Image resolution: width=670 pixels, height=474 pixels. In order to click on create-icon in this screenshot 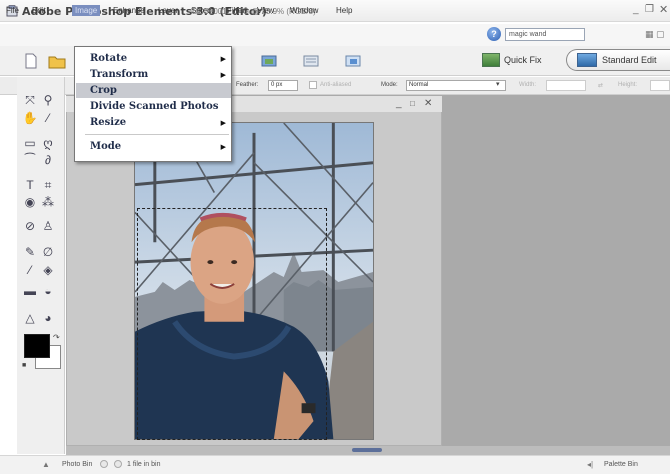, I will do `click(353, 61)`.